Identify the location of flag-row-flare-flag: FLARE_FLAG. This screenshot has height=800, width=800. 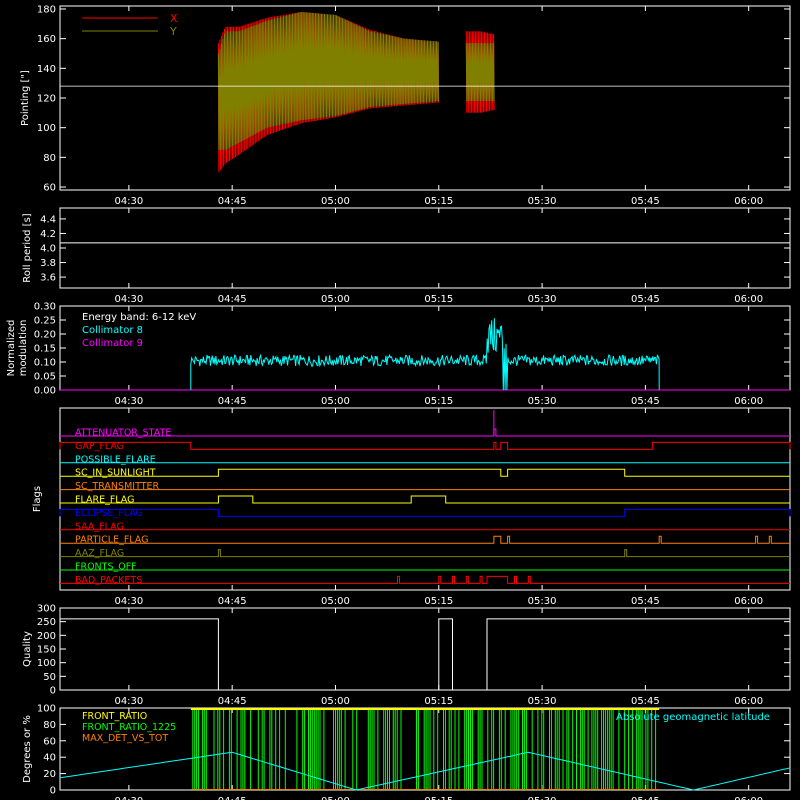
(425, 500).